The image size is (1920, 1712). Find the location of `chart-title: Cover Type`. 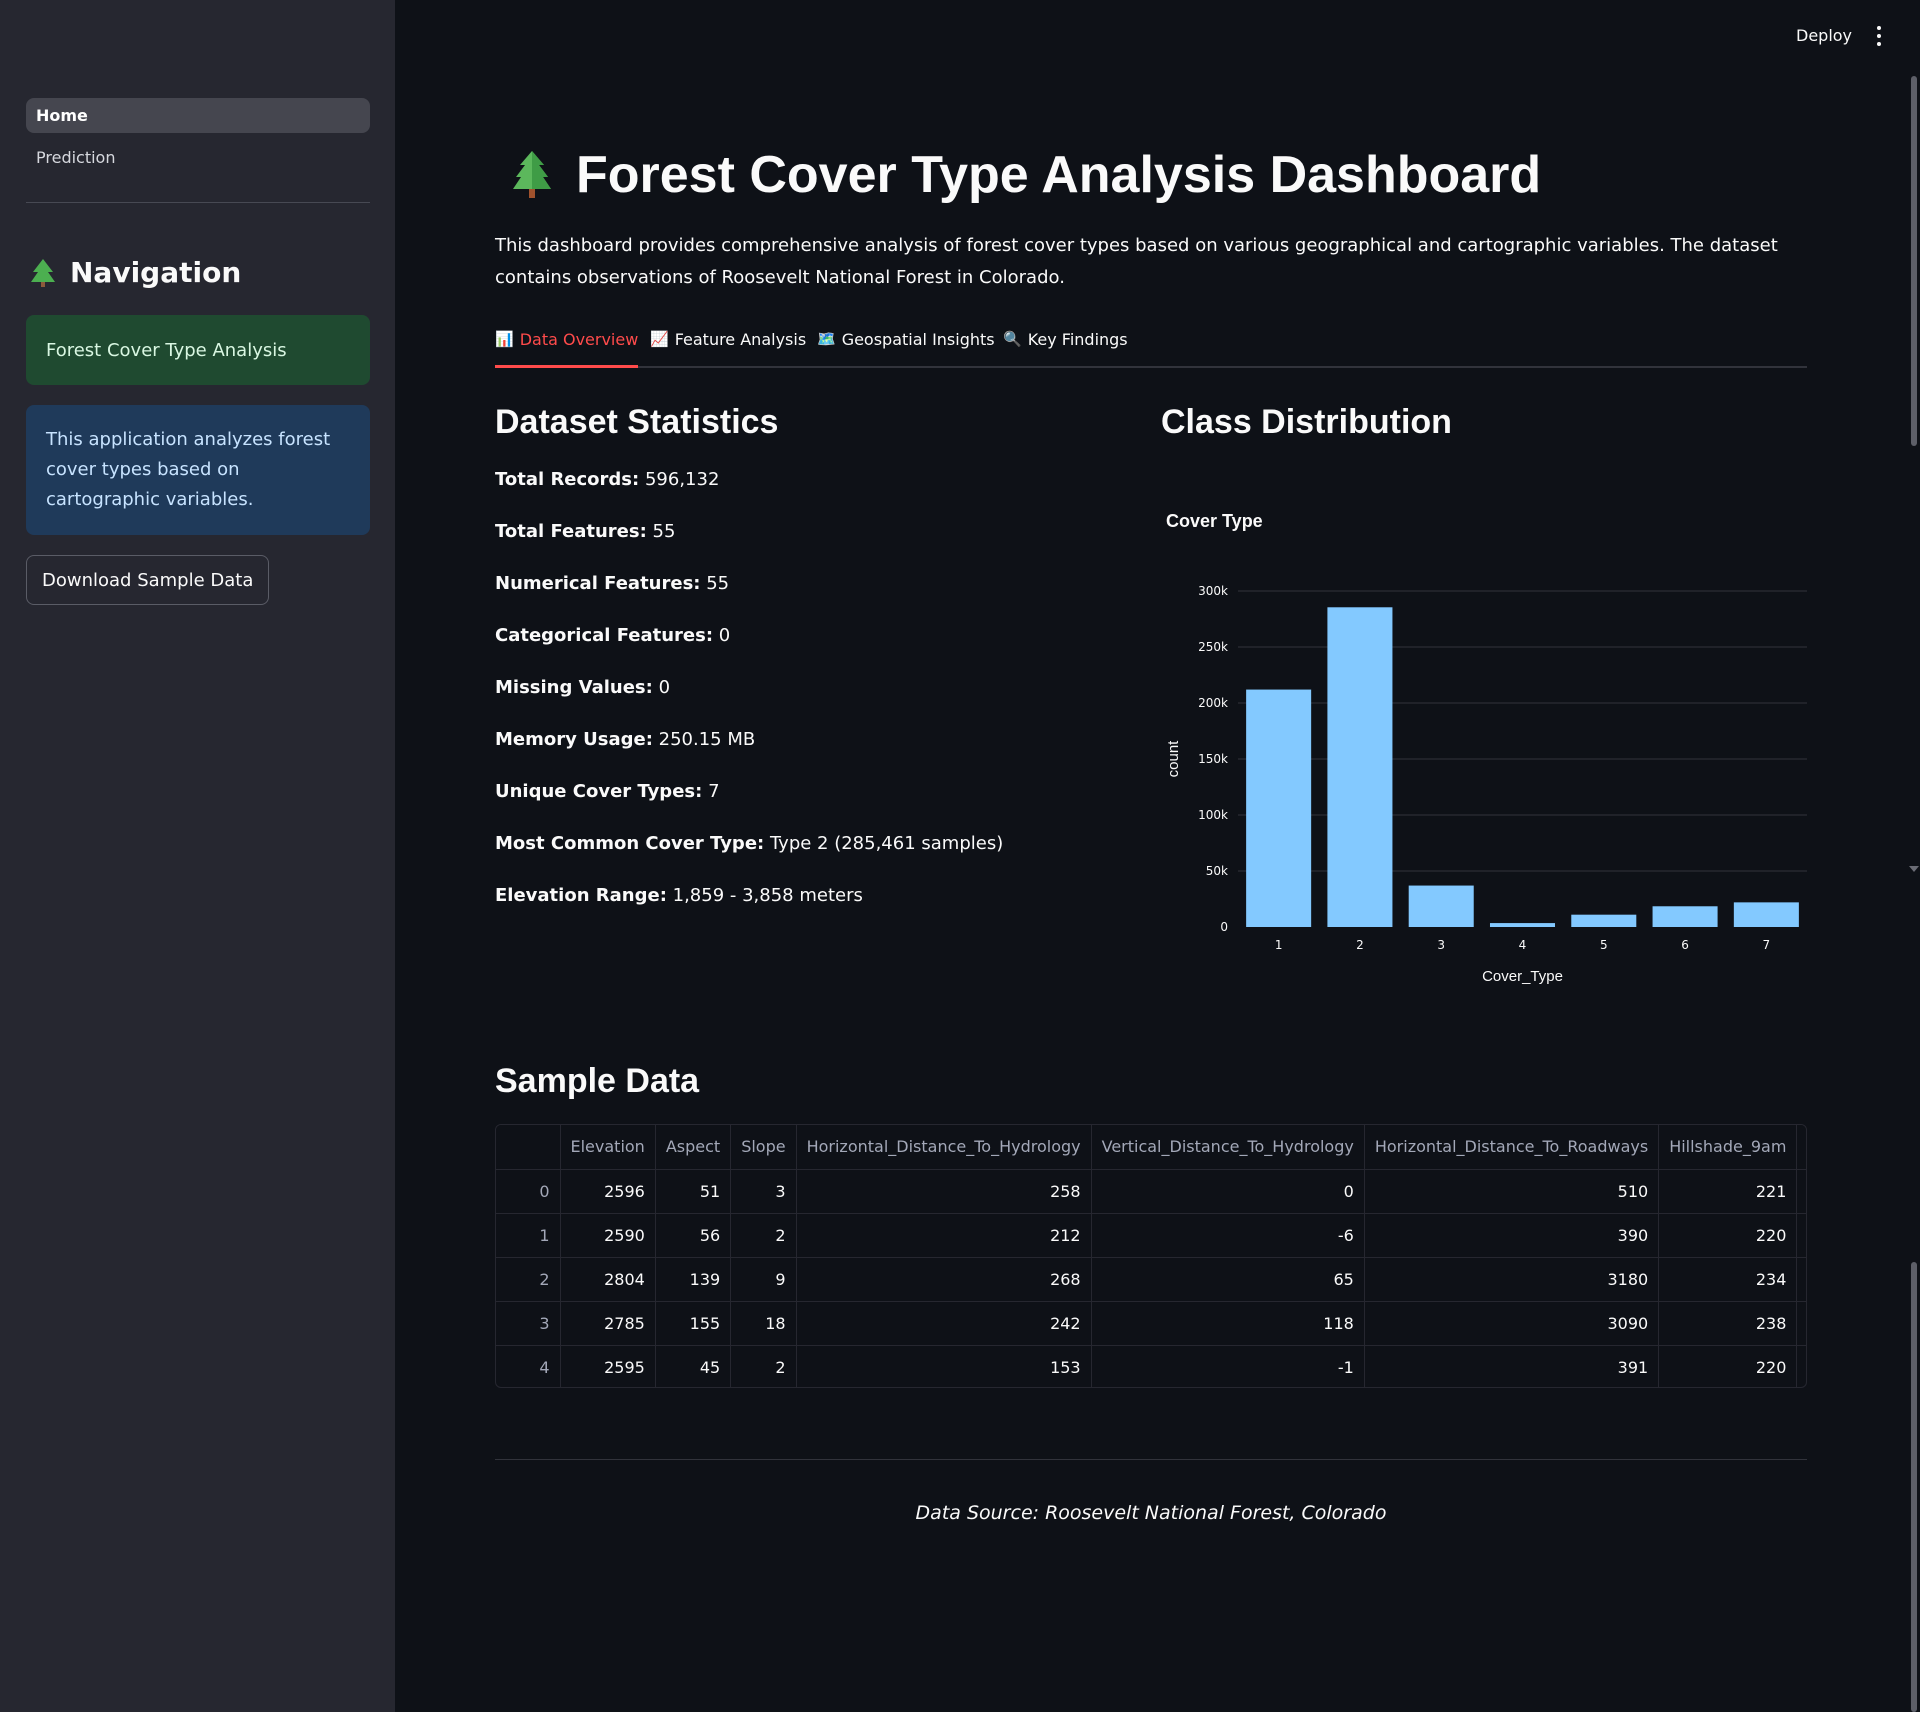

chart-title: Cover Type is located at coordinates (1214, 521).